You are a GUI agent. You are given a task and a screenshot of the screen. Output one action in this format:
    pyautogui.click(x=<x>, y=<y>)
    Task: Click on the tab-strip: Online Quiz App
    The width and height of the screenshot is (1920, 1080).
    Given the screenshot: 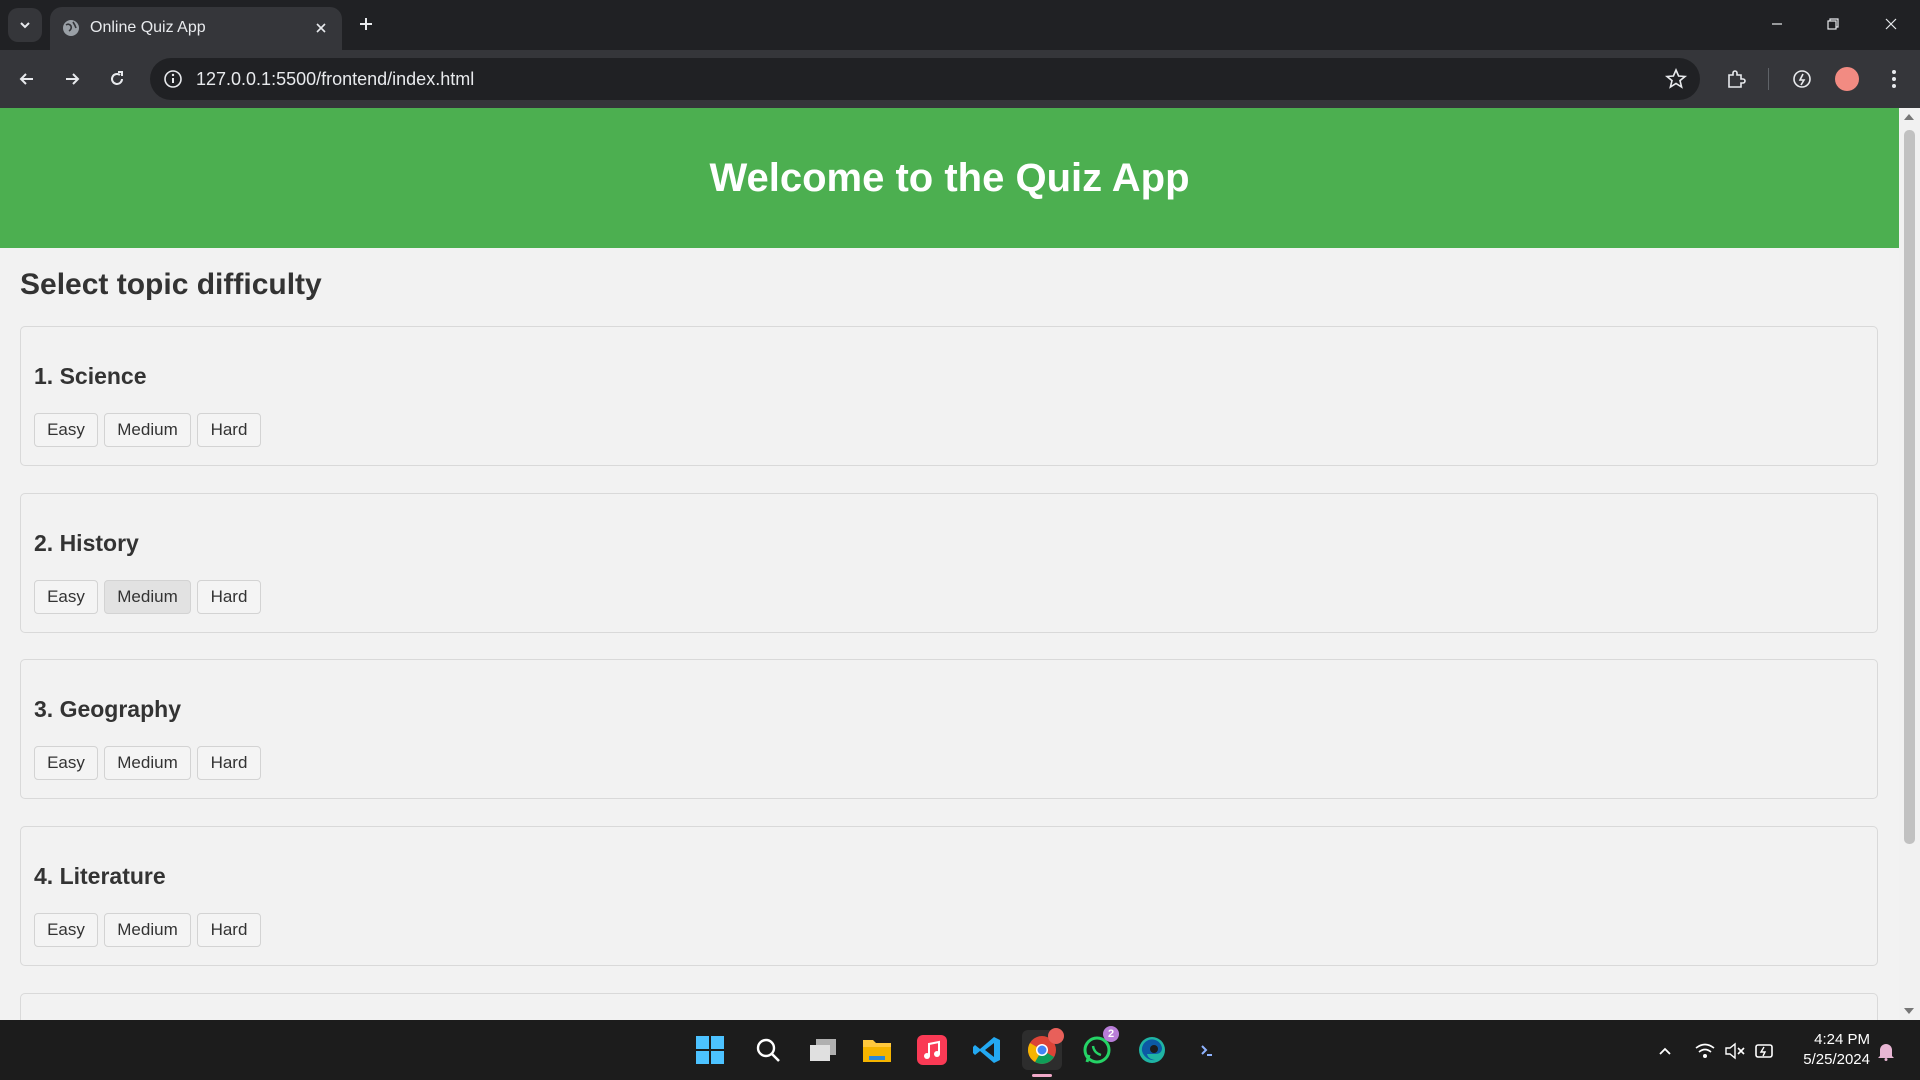 What is the action you would take?
    pyautogui.click(x=960, y=25)
    